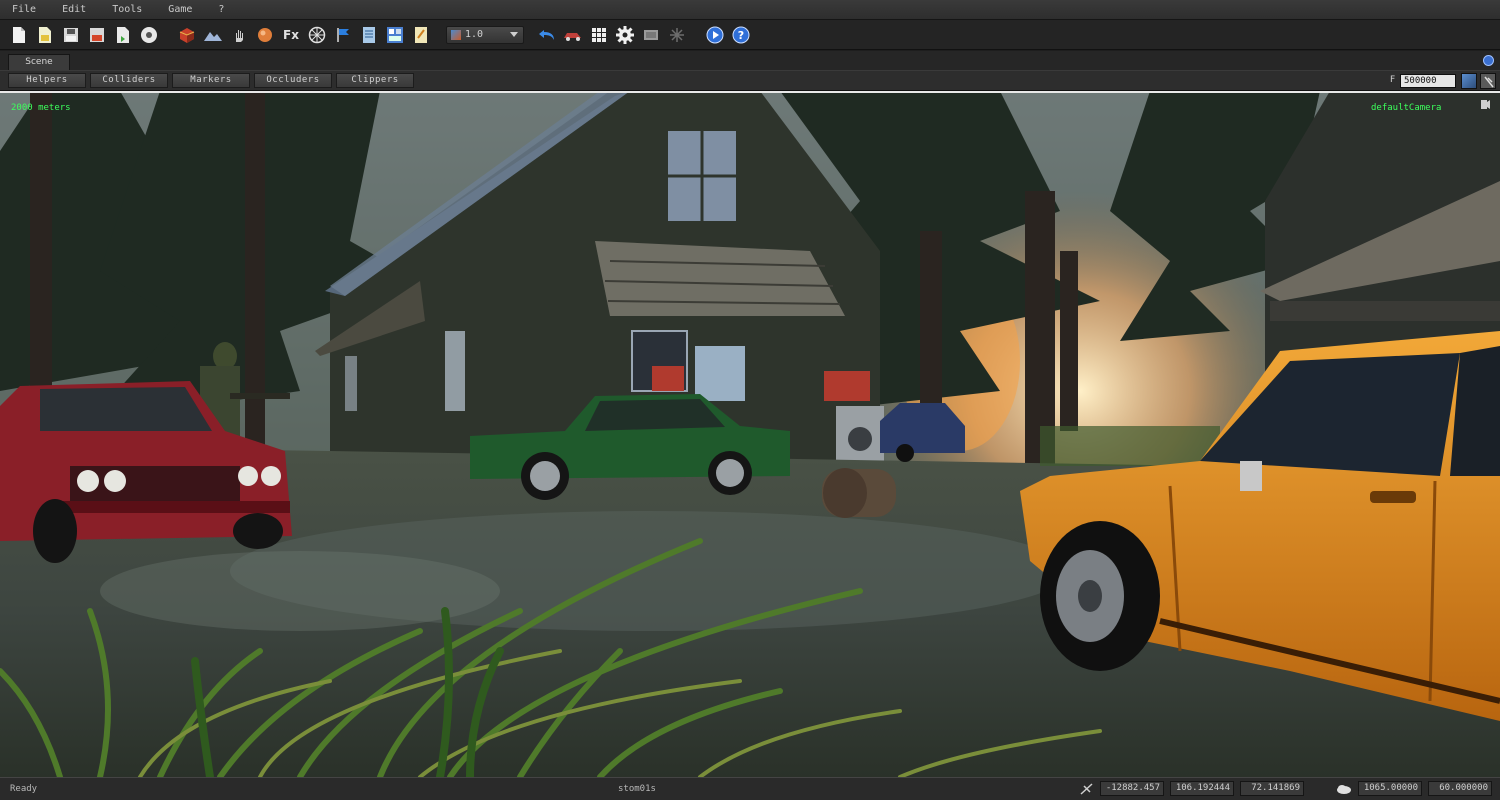 The image size is (1500, 800). Describe the element at coordinates (24, 789) in the screenshot. I see `status-text: Ready` at that location.